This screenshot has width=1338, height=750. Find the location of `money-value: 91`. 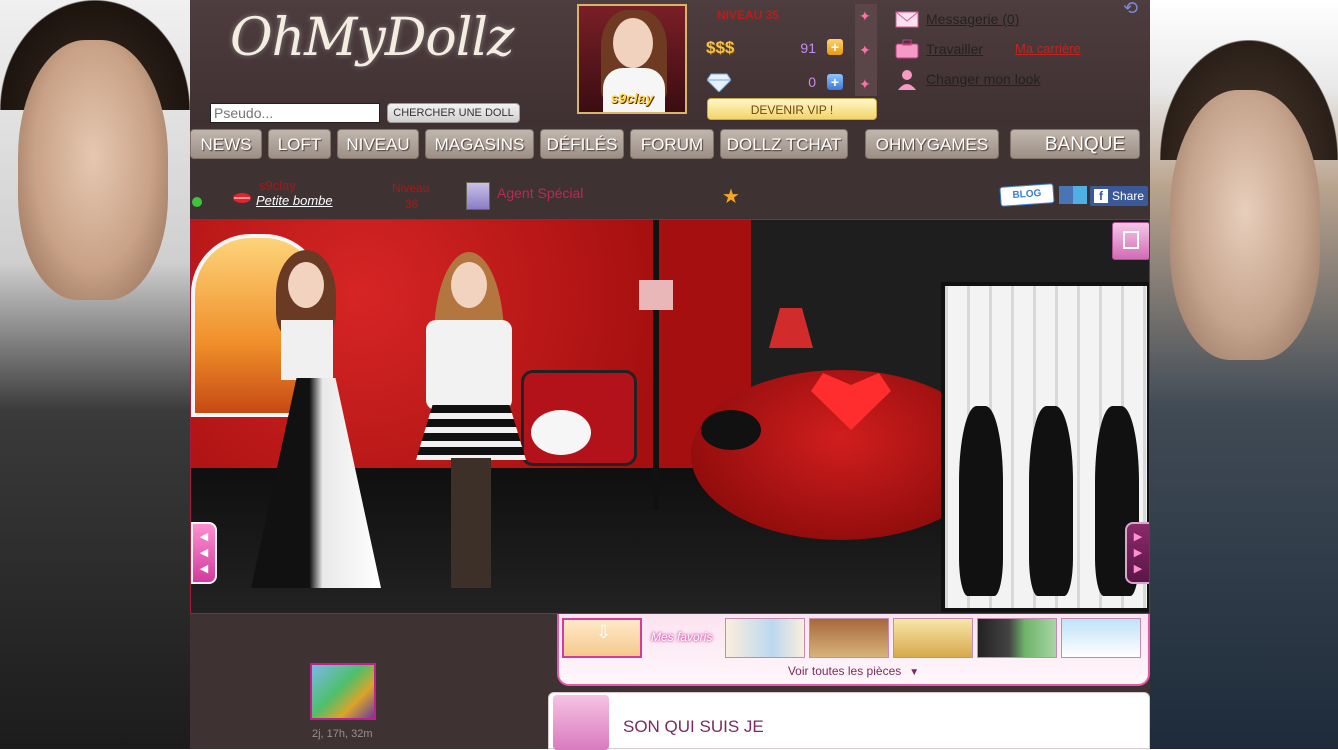

money-value: 91 is located at coordinates (808, 48).